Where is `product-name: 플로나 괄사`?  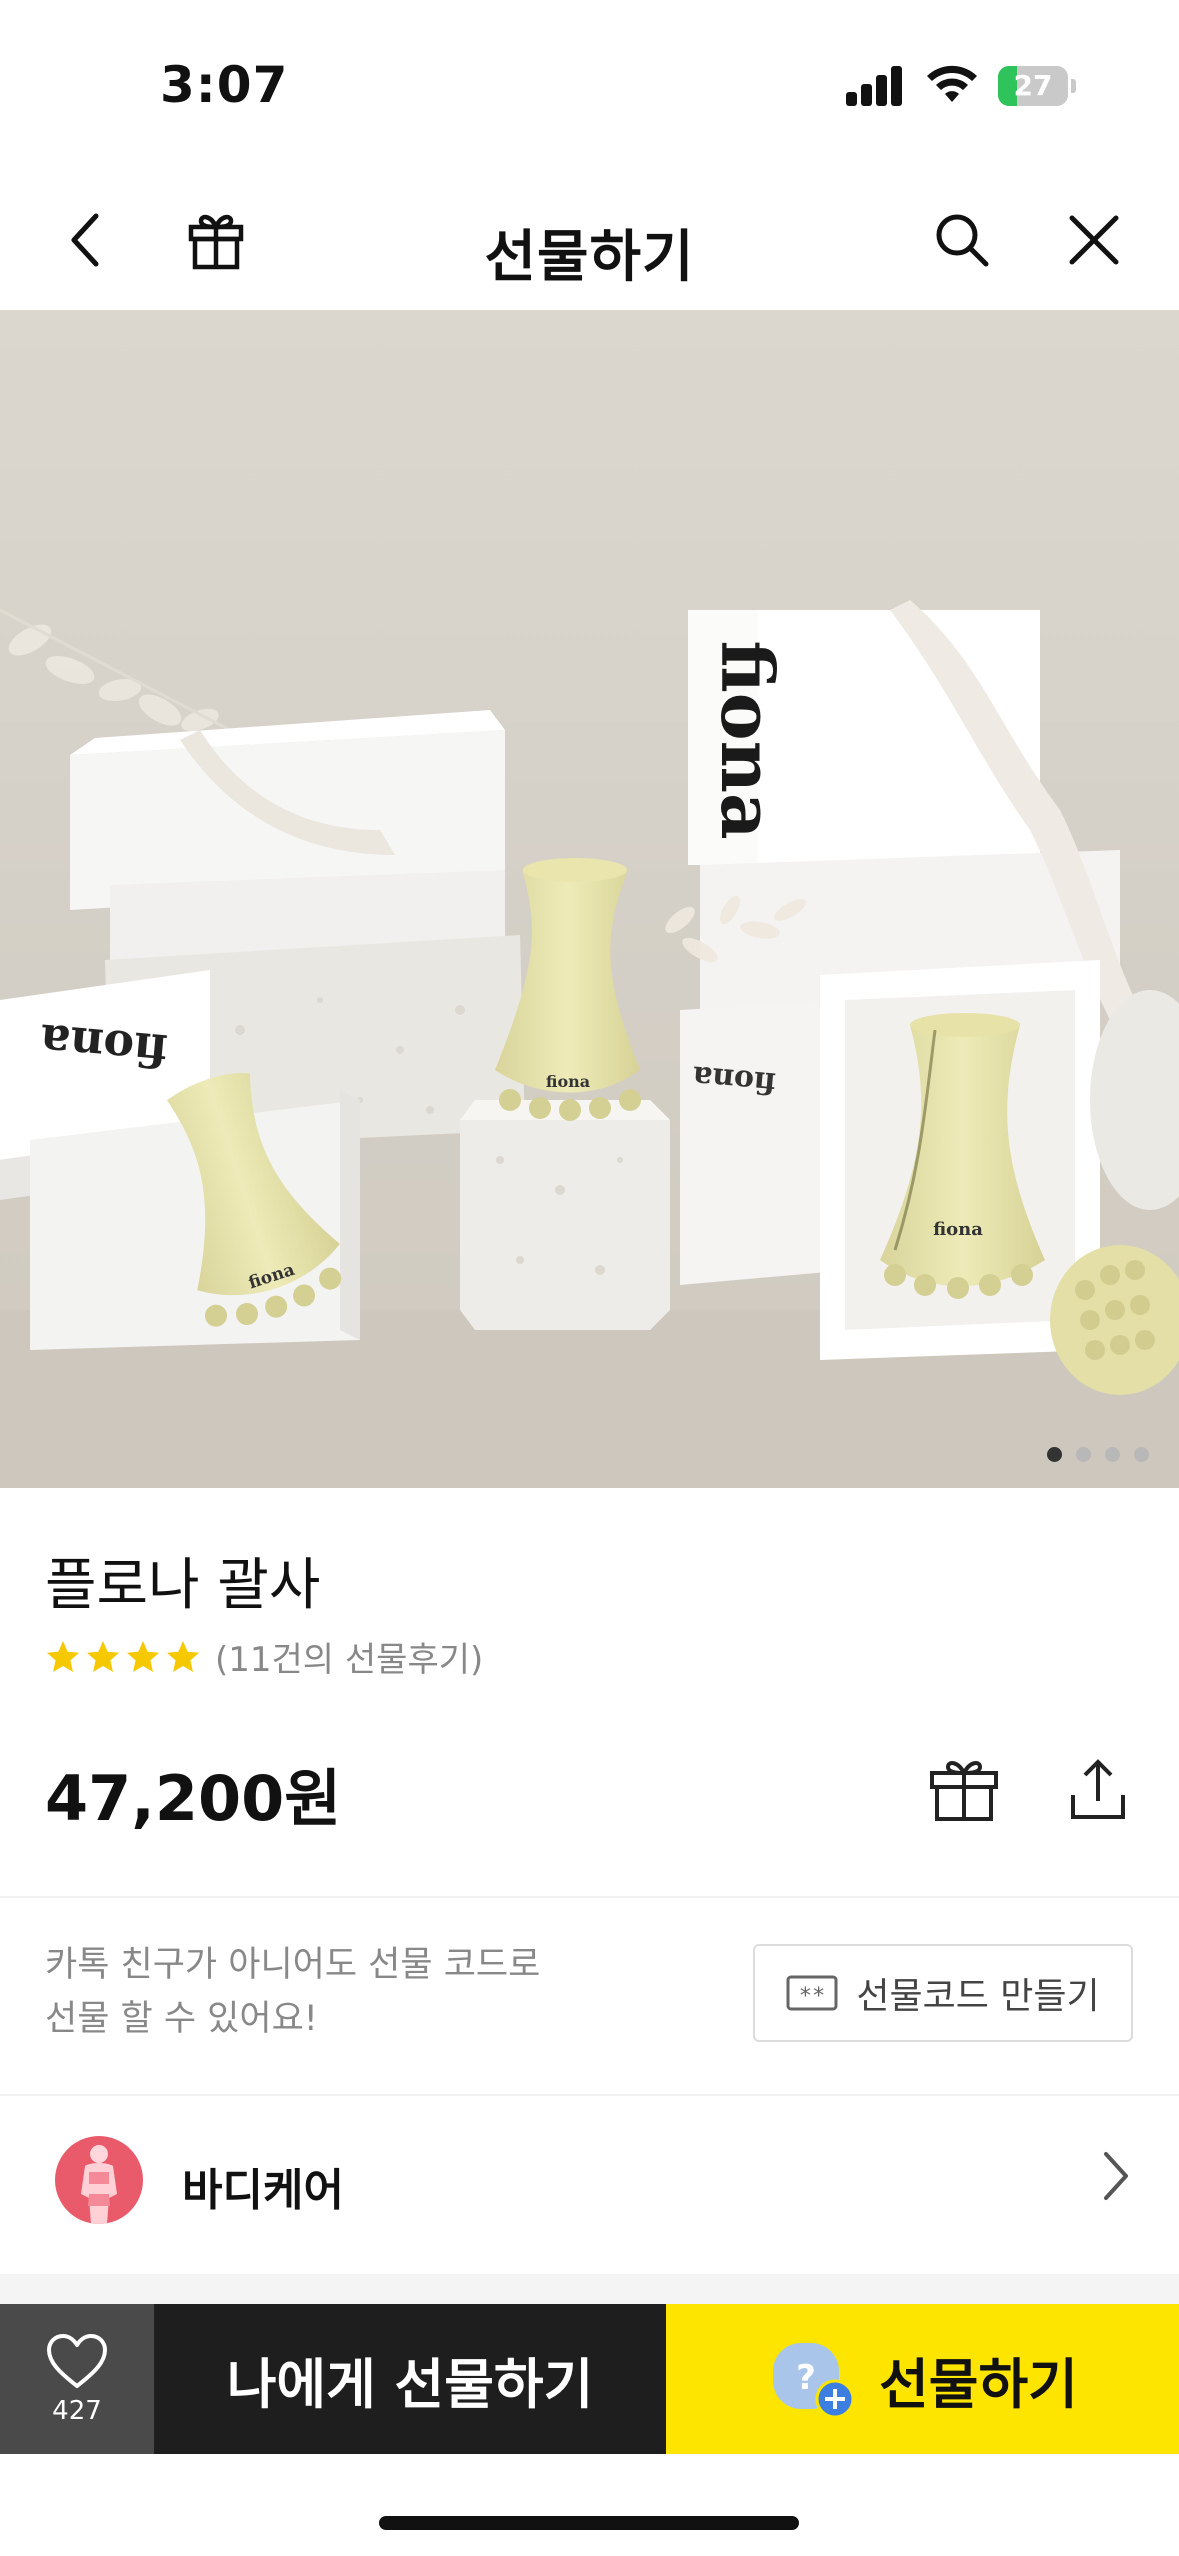
product-name: 플로나 괄사 is located at coordinates (183, 1585).